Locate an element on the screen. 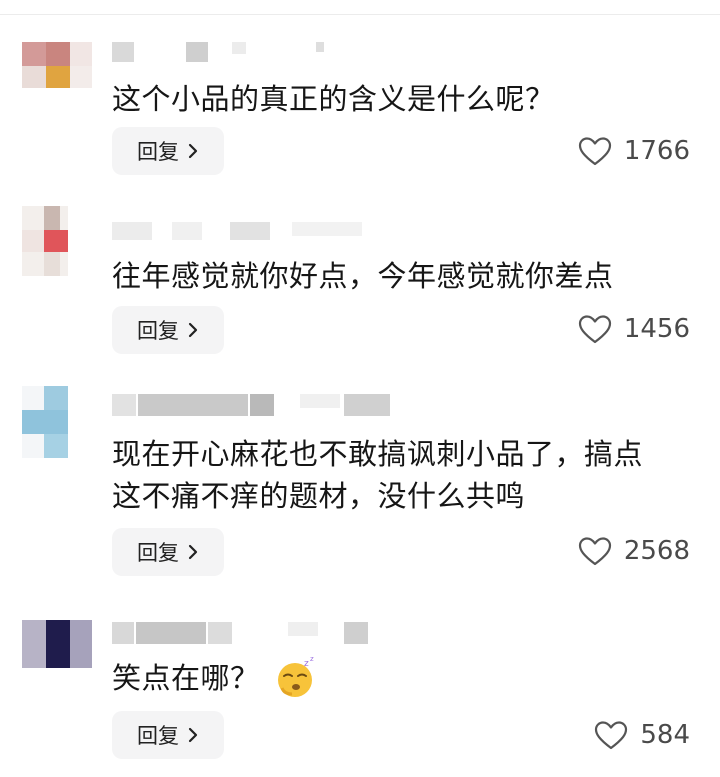  like-count: 1456 is located at coordinates (656, 329).